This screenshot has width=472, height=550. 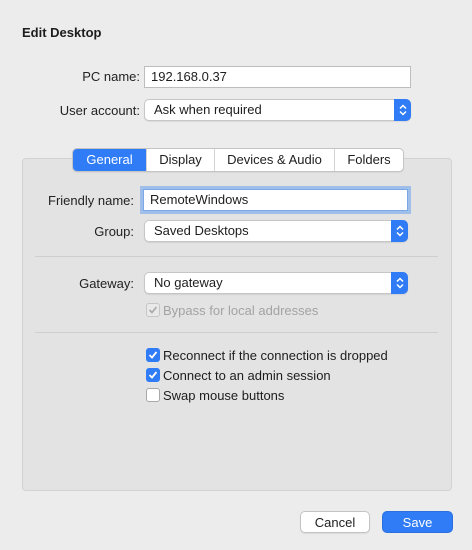 I want to click on tab-bar: General Display Devices & Audio Folders, so click(x=238, y=160).